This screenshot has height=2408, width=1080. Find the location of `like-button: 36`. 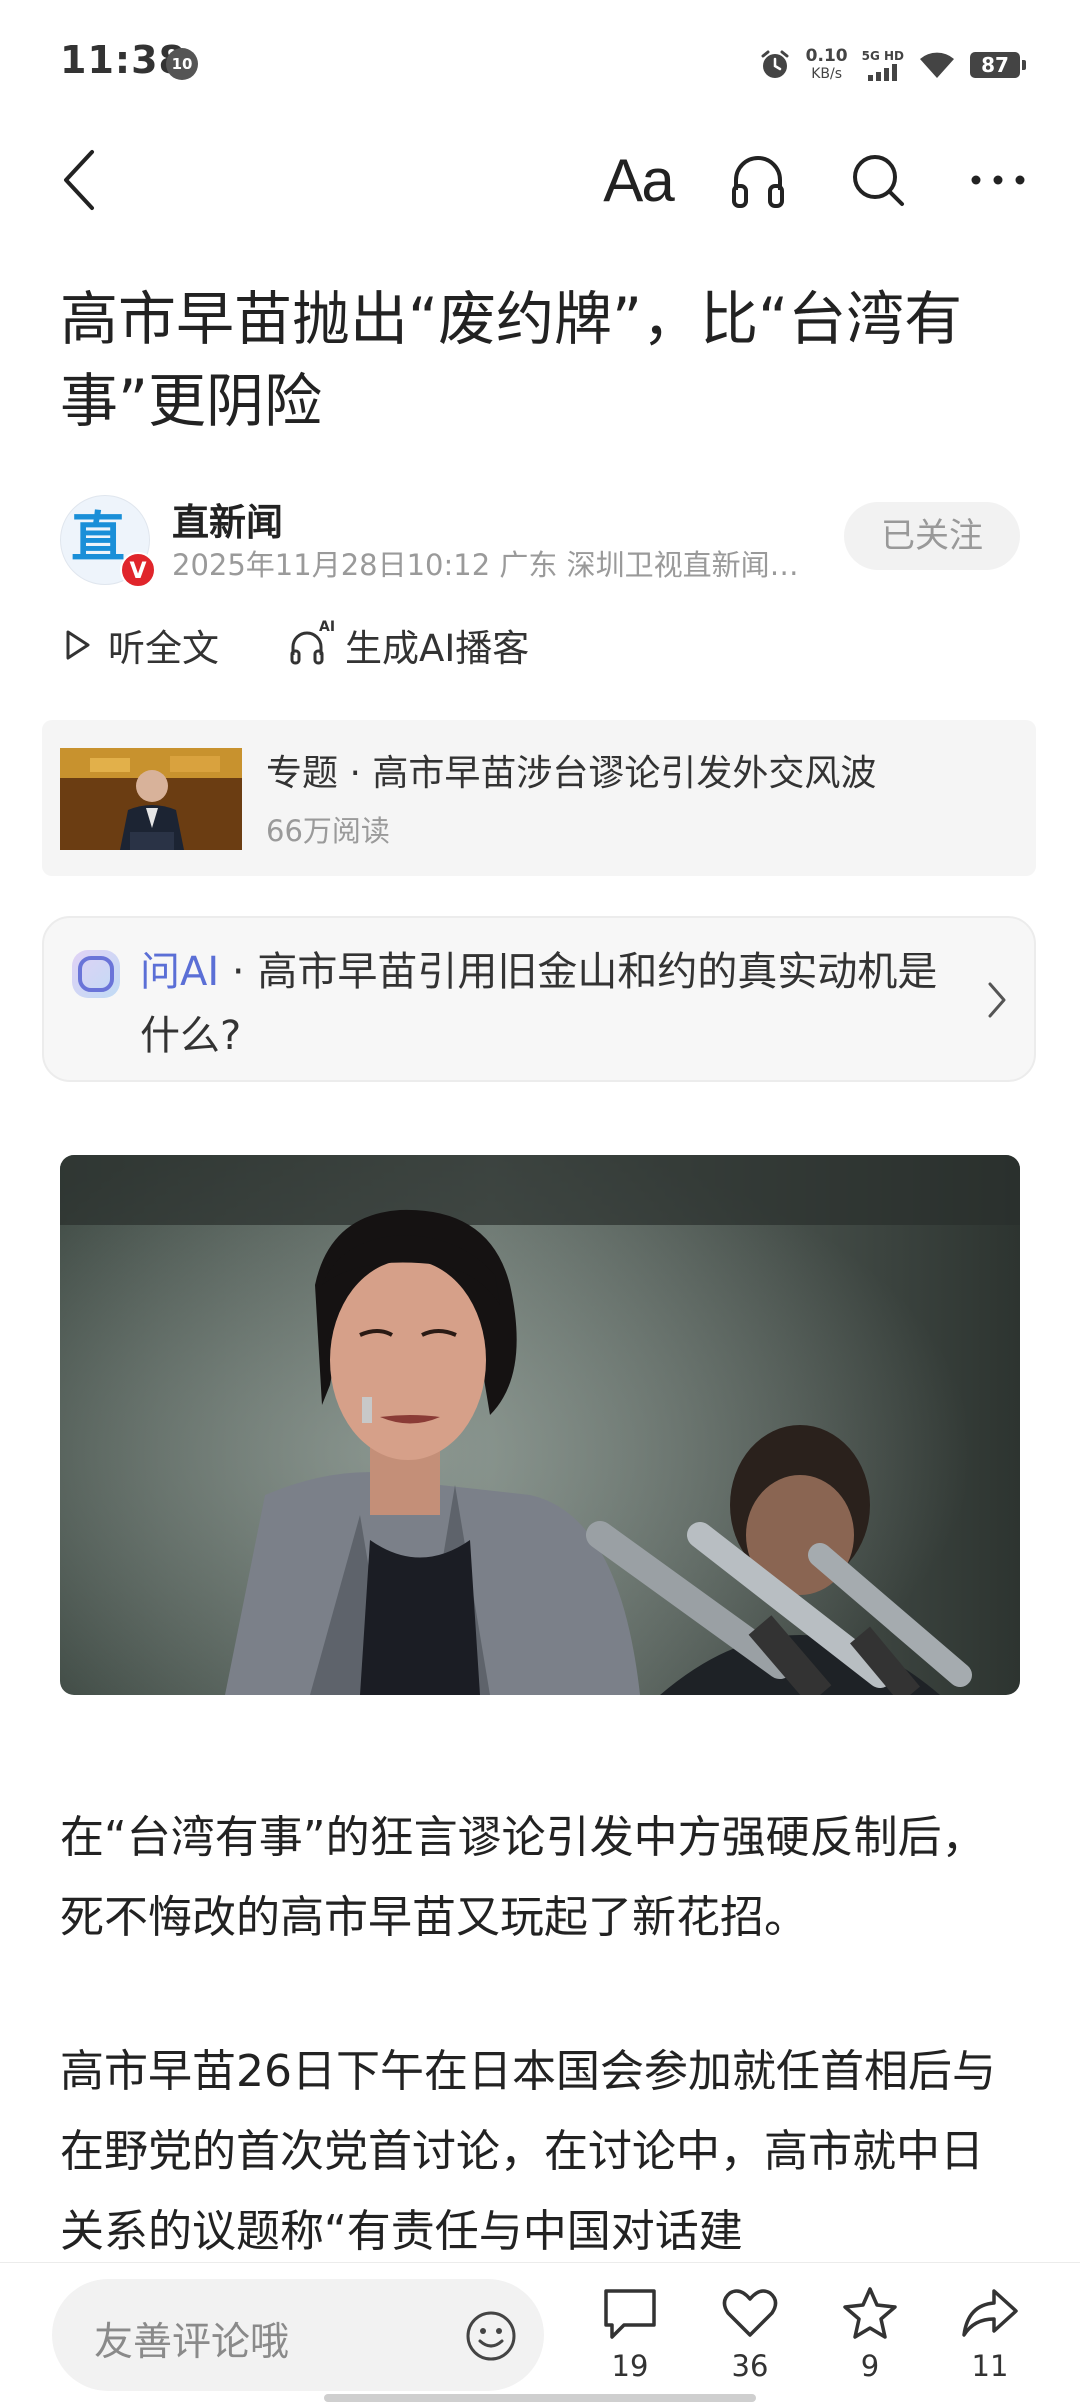

like-button: 36 is located at coordinates (750, 2345).